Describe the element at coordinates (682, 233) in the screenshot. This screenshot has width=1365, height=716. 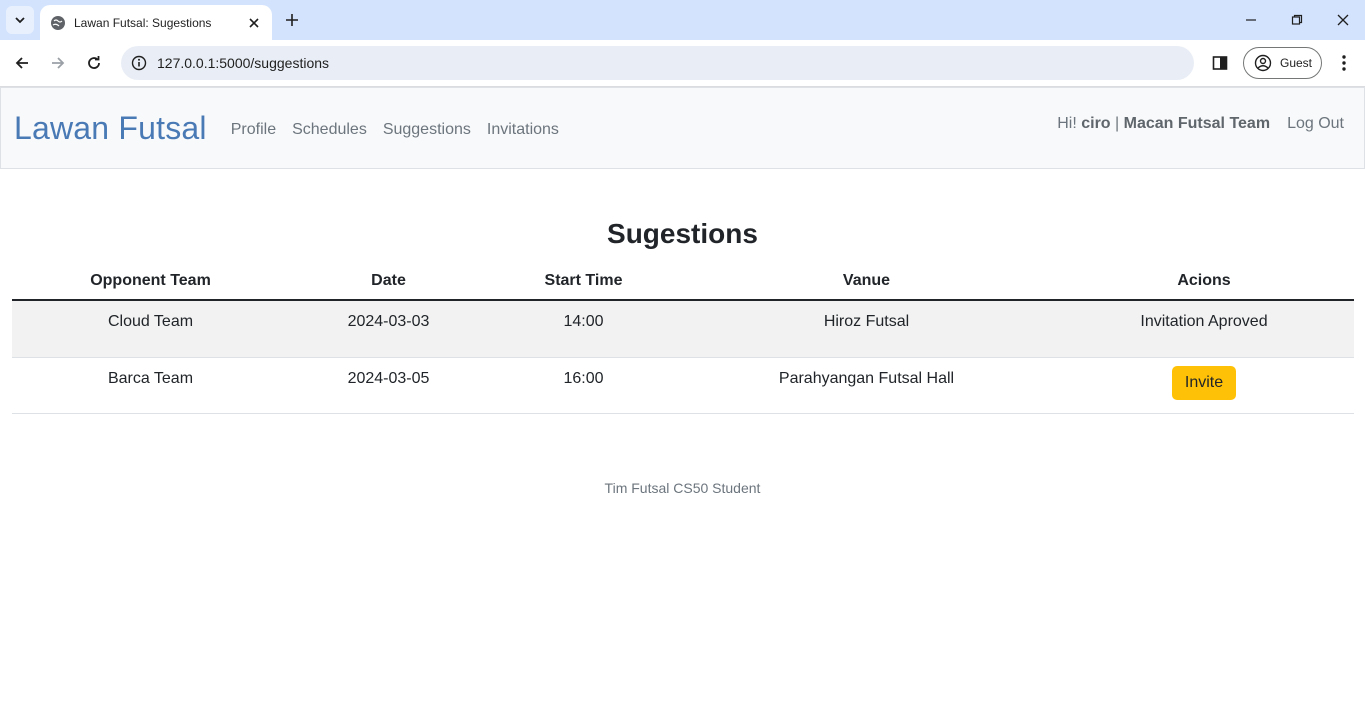
I see `page-title: Sugestions` at that location.